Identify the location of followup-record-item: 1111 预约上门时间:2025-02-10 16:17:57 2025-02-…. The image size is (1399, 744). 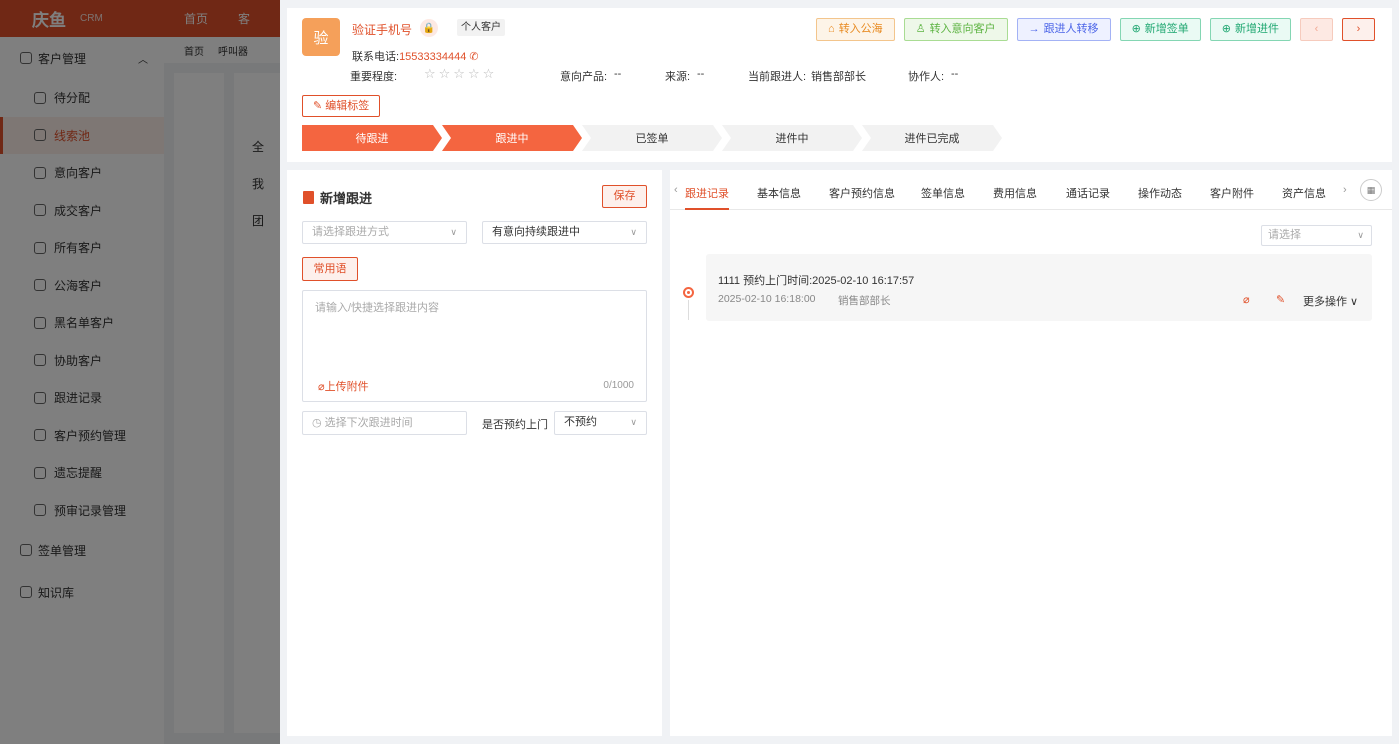
(1039, 287).